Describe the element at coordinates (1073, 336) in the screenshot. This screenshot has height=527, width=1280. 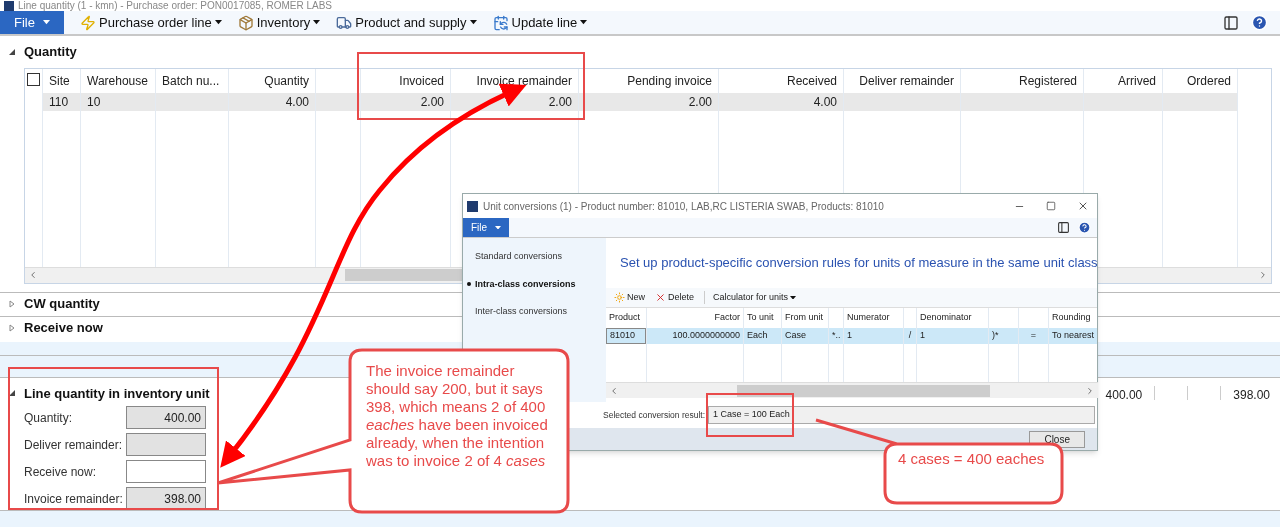
I see `table-cell: To nearest` at that location.